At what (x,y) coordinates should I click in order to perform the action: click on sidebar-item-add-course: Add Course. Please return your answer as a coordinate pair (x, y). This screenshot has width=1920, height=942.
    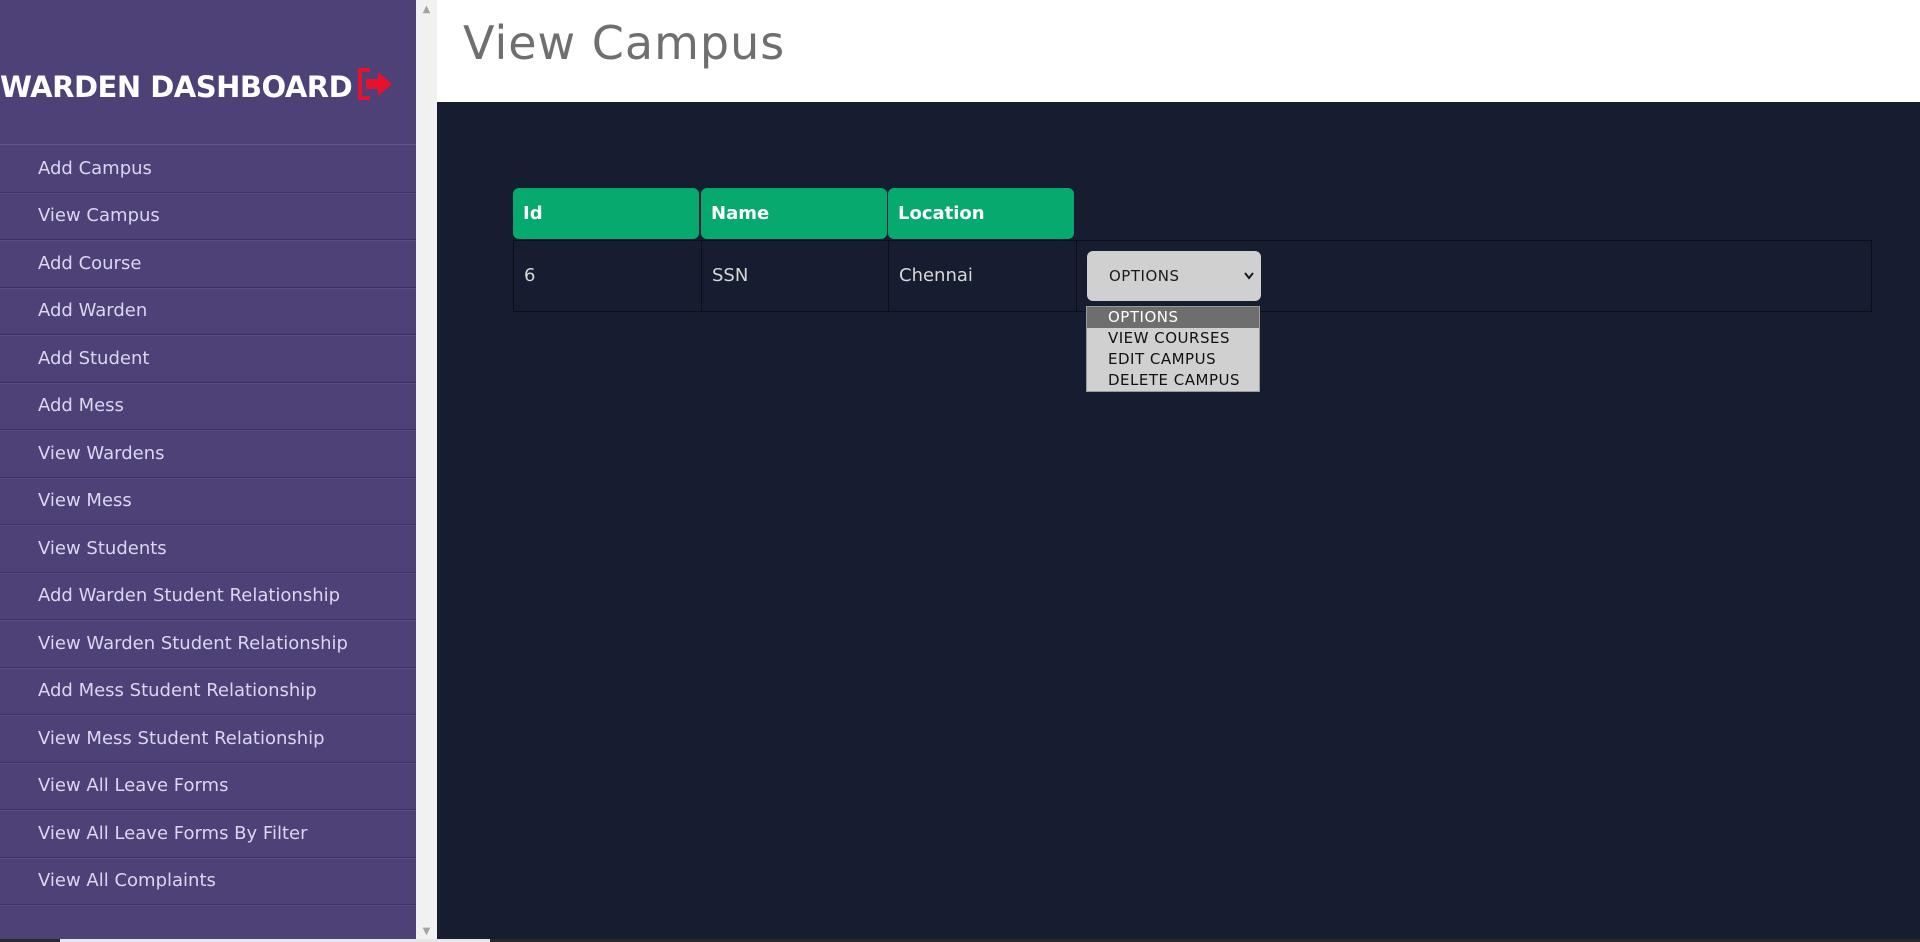
    Looking at the image, I should click on (208, 264).